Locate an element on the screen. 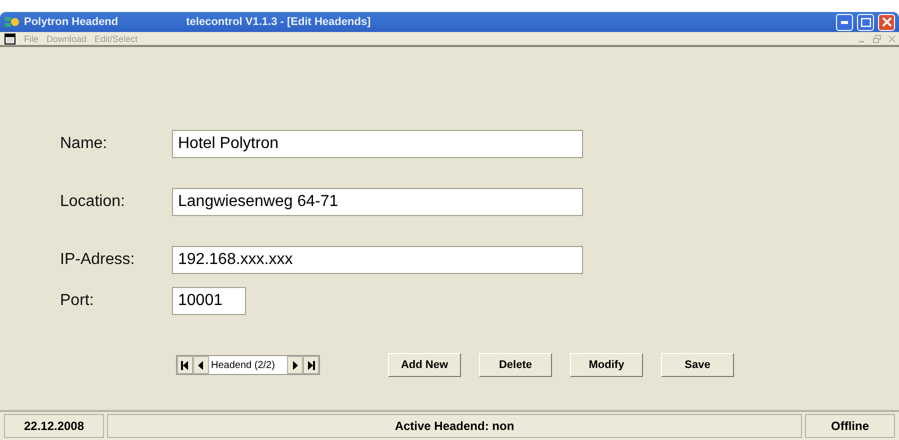  field-label: Name: is located at coordinates (84, 144).